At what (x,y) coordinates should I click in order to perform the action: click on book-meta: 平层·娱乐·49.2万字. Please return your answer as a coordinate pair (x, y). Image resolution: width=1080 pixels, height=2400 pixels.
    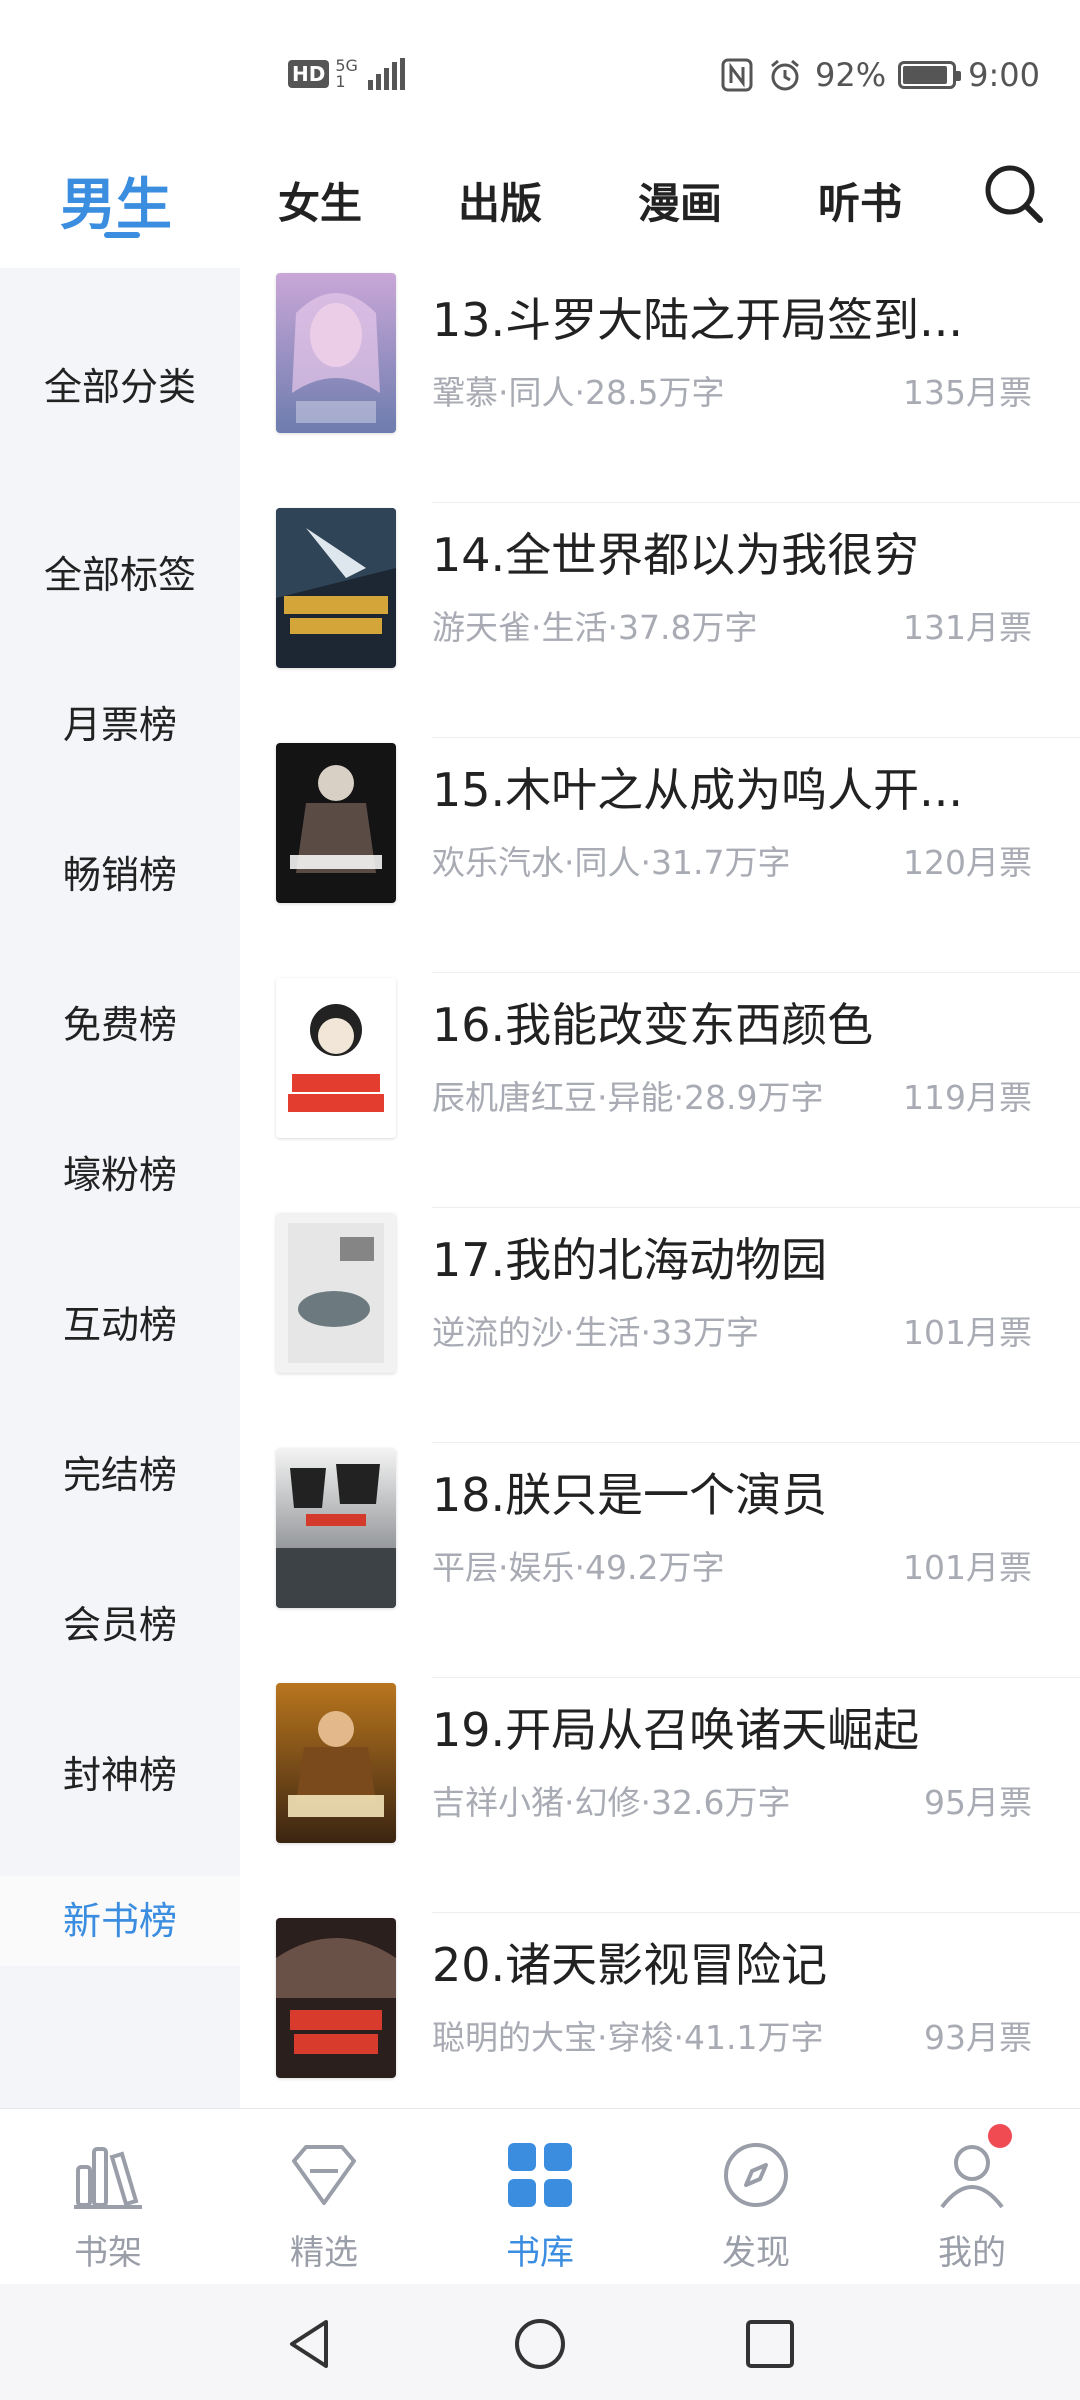
    Looking at the image, I should click on (578, 1567).